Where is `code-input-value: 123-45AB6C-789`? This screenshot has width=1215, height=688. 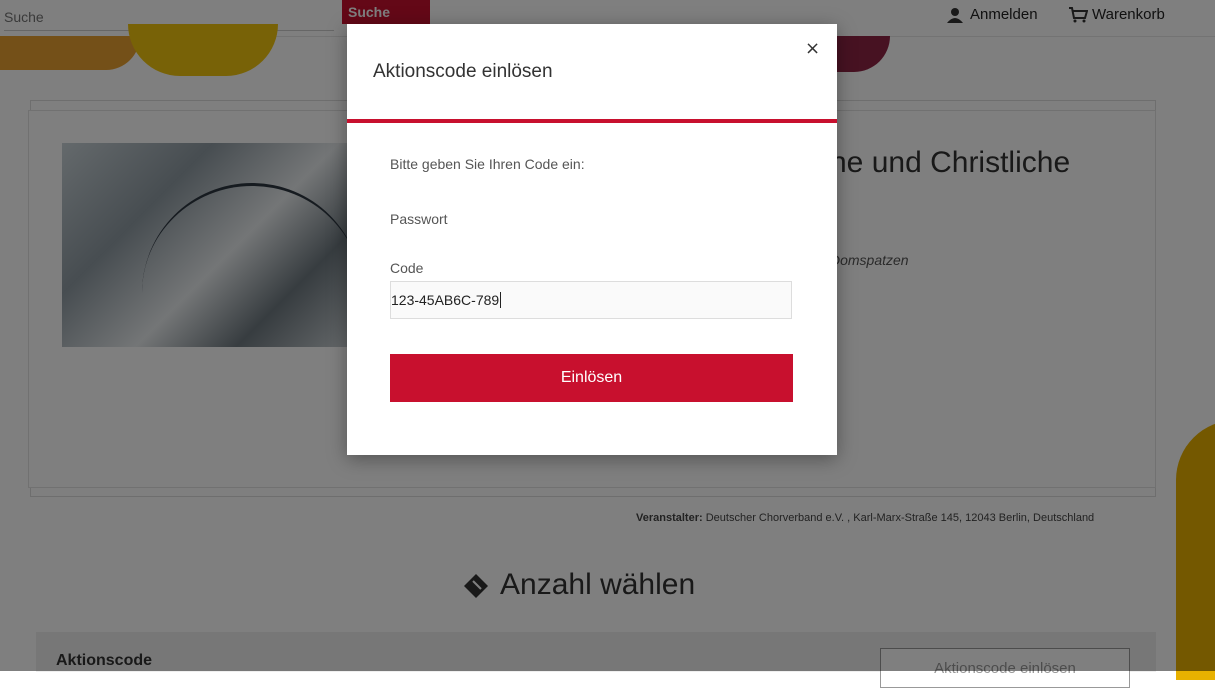 code-input-value: 123-45AB6C-789 is located at coordinates (445, 300).